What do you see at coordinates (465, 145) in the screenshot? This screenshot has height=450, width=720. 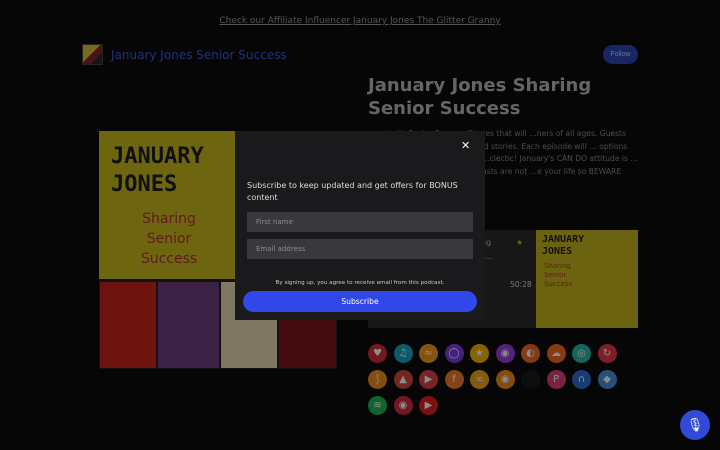 I see `close-icon: ✕` at bounding box center [465, 145].